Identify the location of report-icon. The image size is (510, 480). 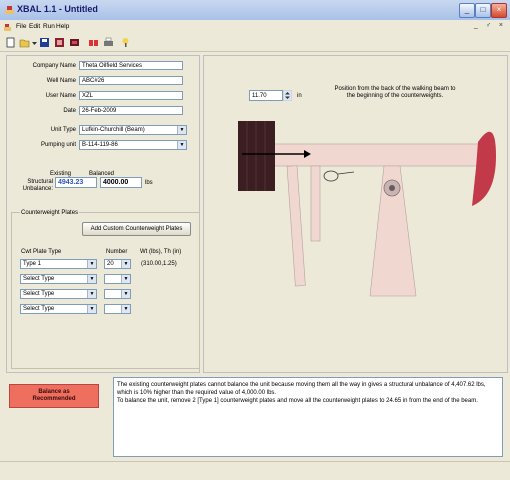
(59, 42).